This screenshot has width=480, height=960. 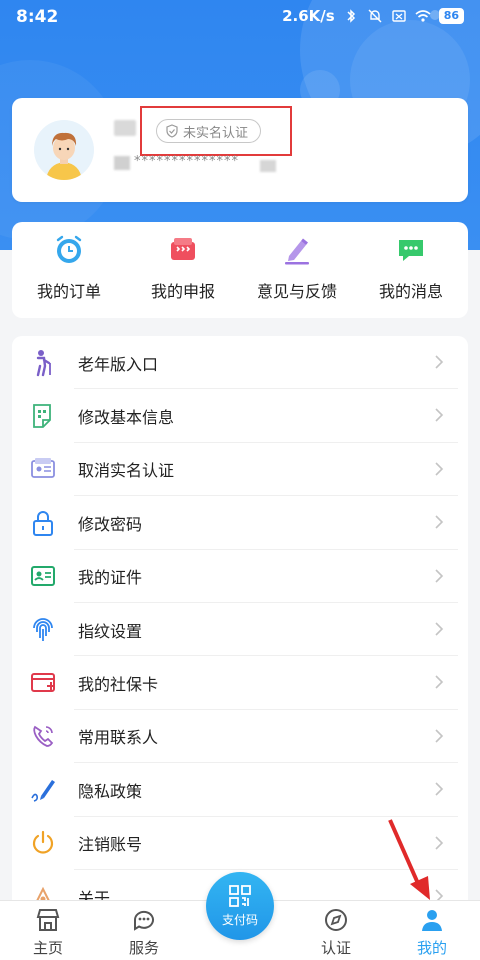 I want to click on quick-item-declarations: 我的申报, so click(x=183, y=270).